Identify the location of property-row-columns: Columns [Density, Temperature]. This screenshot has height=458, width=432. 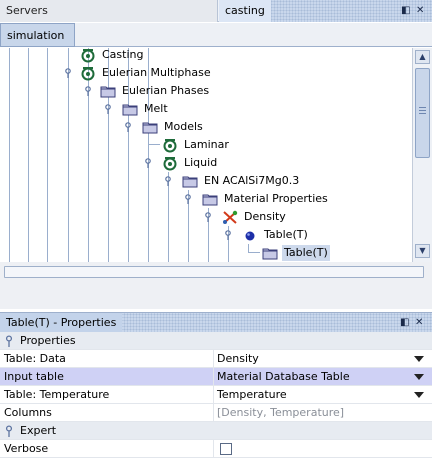
(216, 413).